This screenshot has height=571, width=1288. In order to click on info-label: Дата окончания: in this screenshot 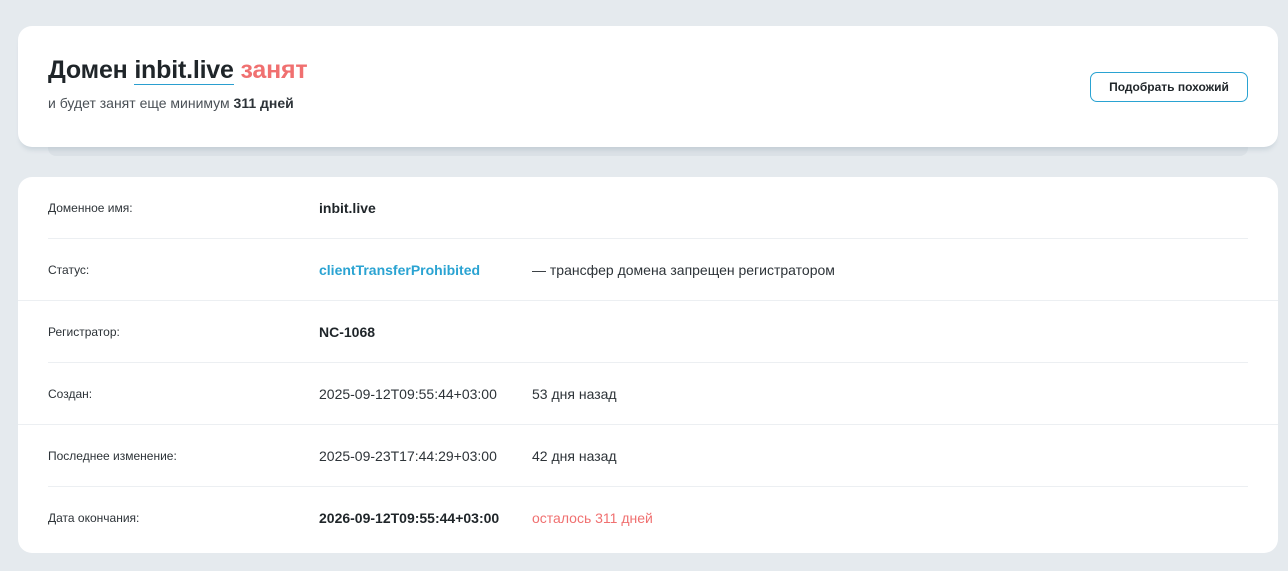, I will do `click(94, 518)`.